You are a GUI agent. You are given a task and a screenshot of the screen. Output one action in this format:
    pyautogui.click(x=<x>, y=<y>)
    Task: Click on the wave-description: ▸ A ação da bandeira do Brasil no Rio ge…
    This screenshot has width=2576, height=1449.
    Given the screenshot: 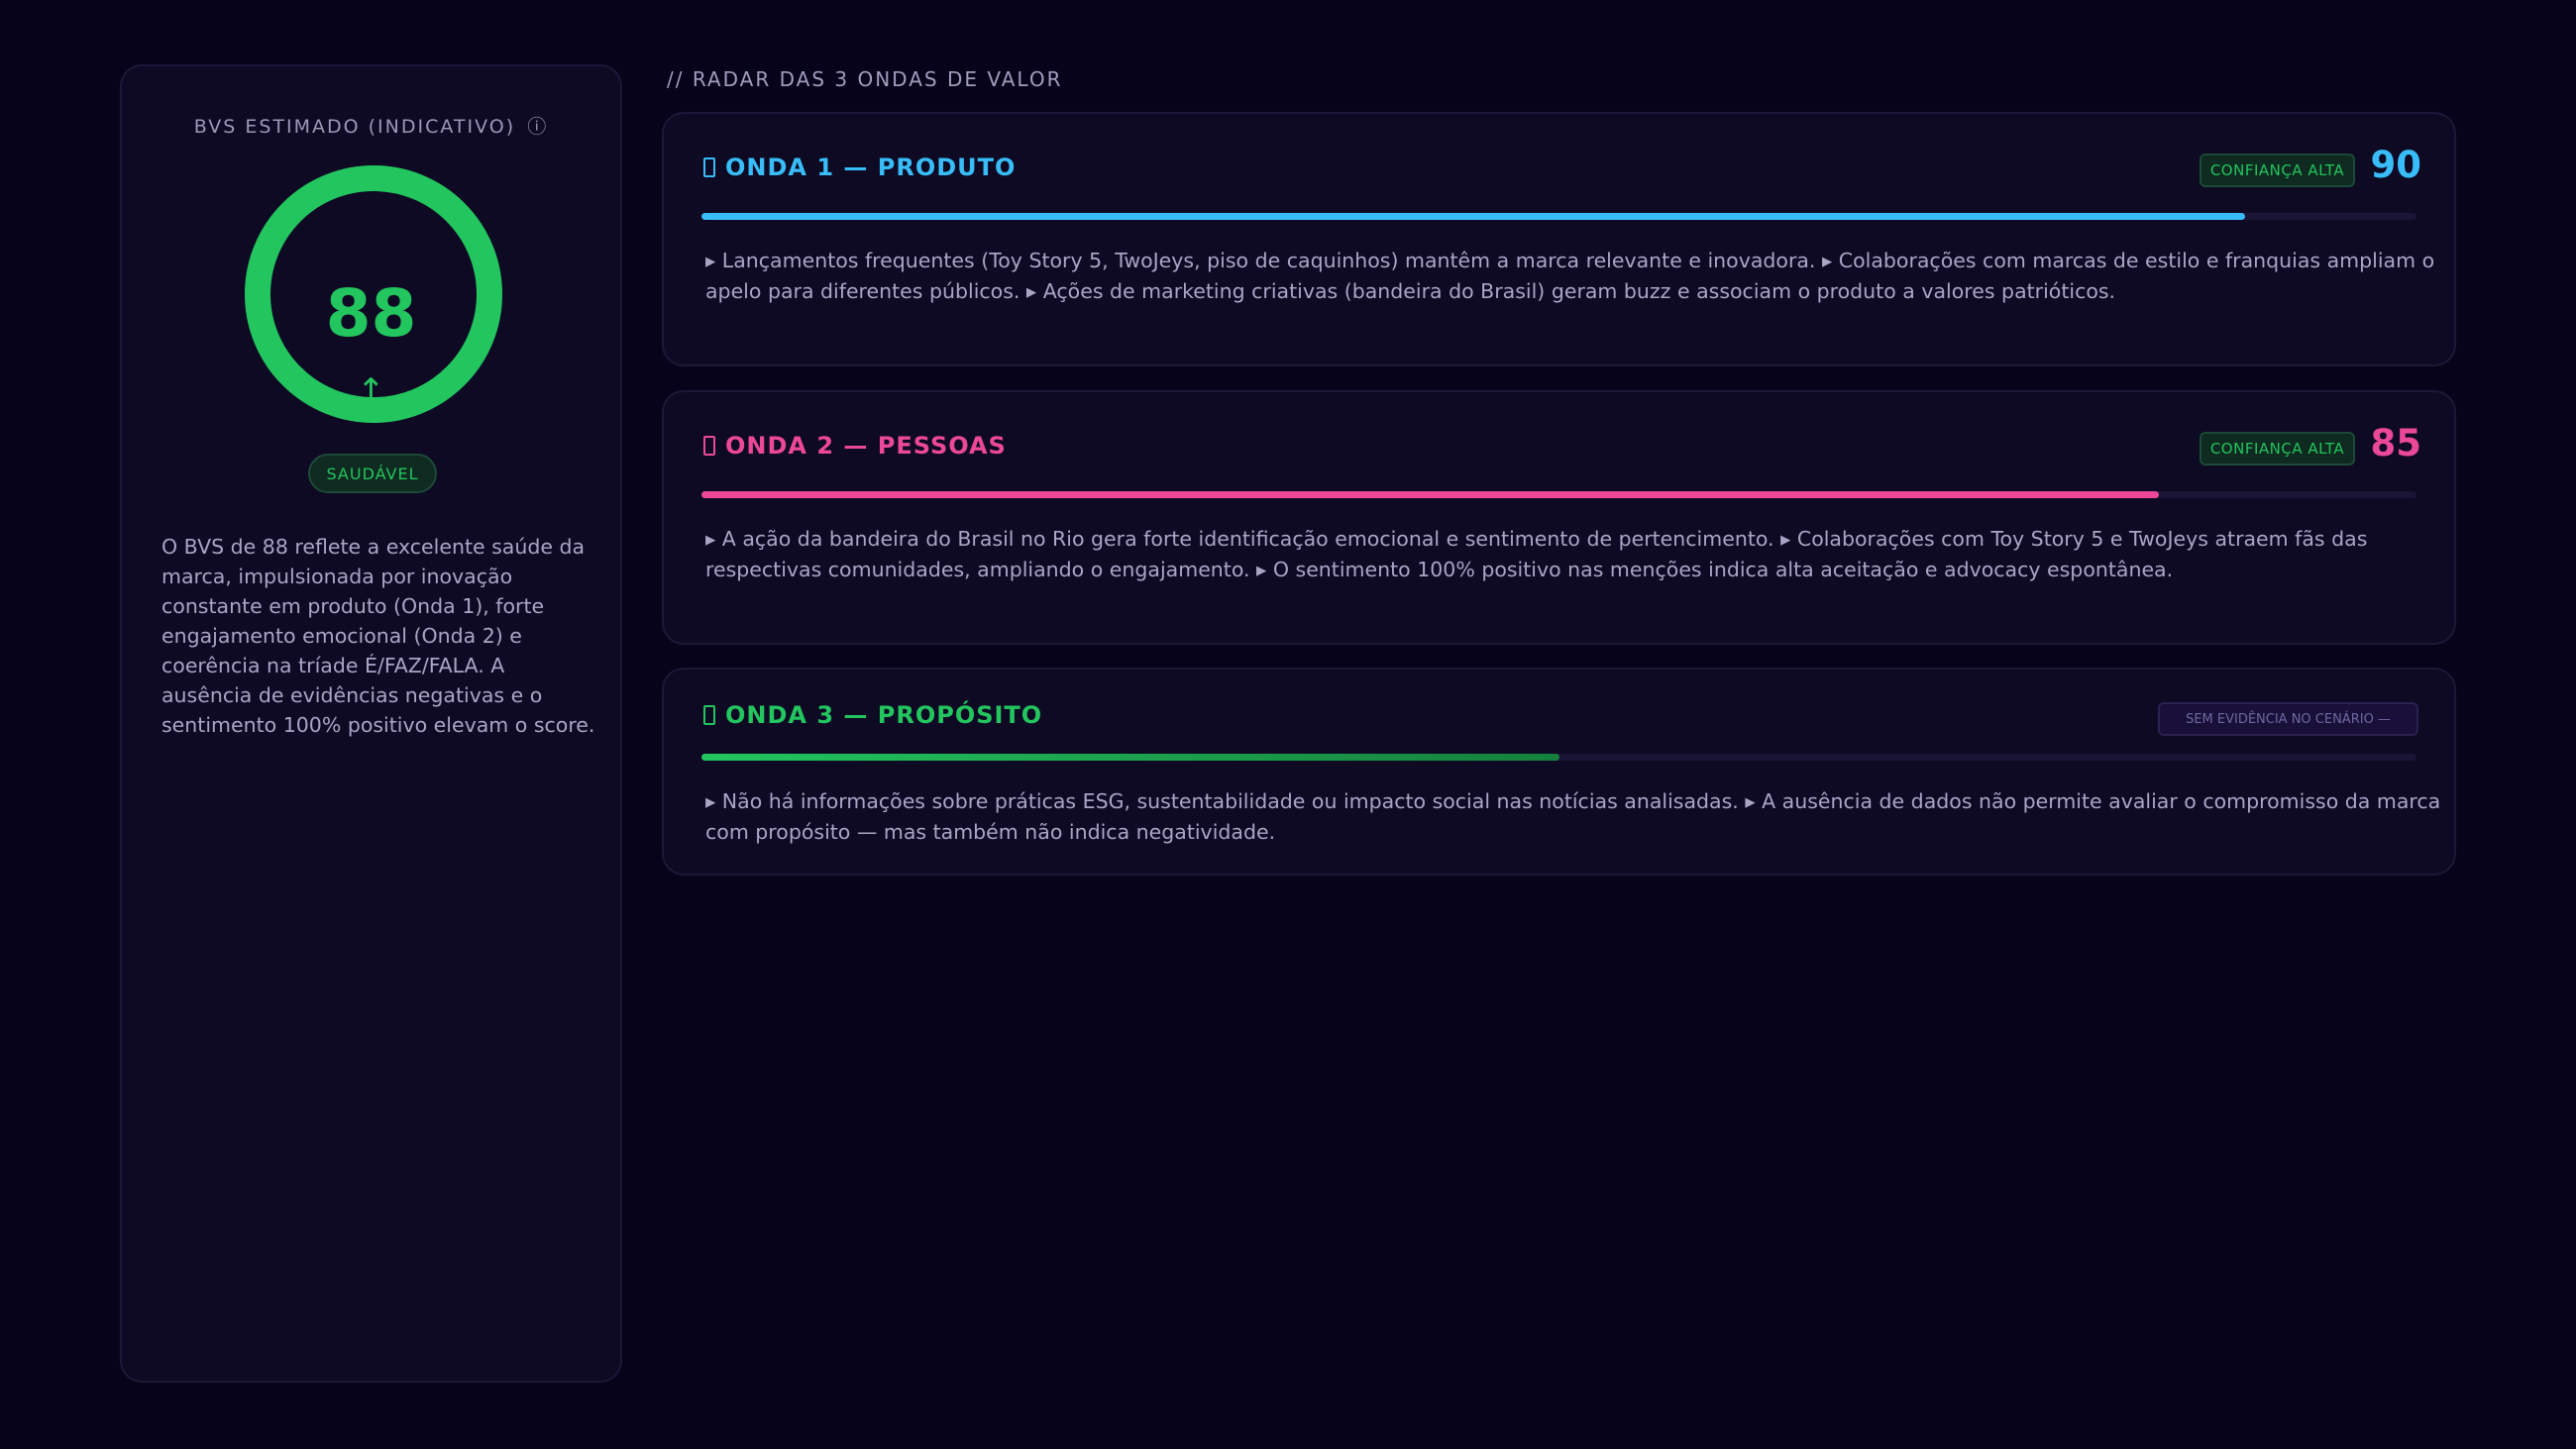 What is the action you would take?
    pyautogui.click(x=1536, y=554)
    